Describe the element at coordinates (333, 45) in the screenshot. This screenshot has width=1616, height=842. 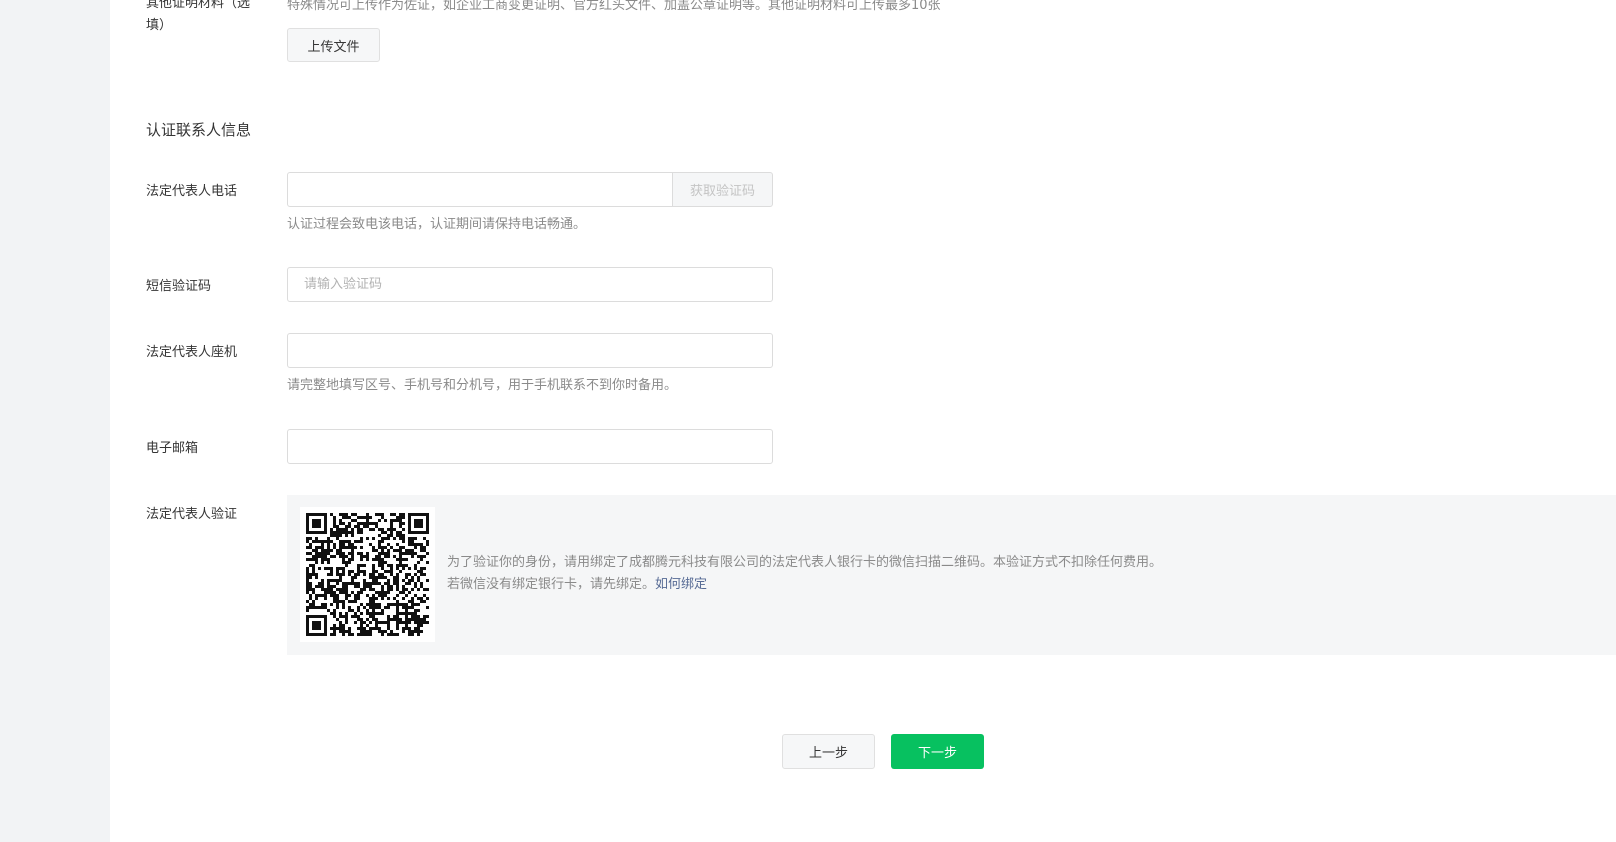
I see `upload-file-button: 上传文件` at that location.